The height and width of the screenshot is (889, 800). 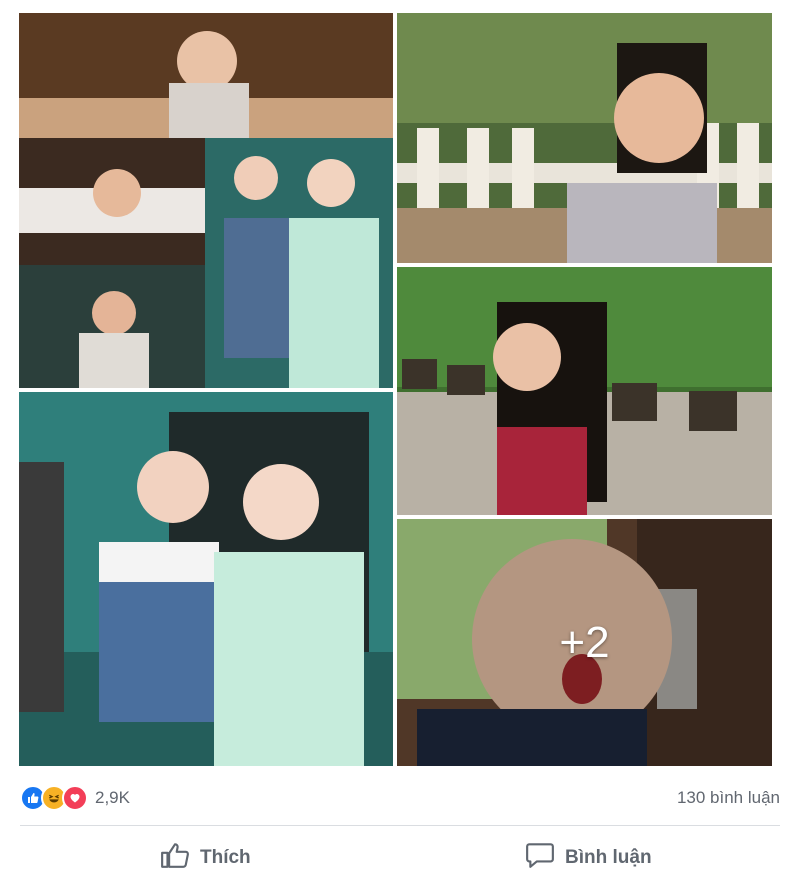 I want to click on thumbs-up-icon, so click(x=175, y=858).